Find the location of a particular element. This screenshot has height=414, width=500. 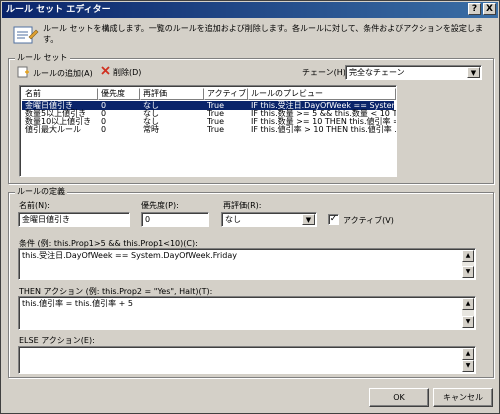

ruleset-group-label: ルール セット is located at coordinates (42, 58).